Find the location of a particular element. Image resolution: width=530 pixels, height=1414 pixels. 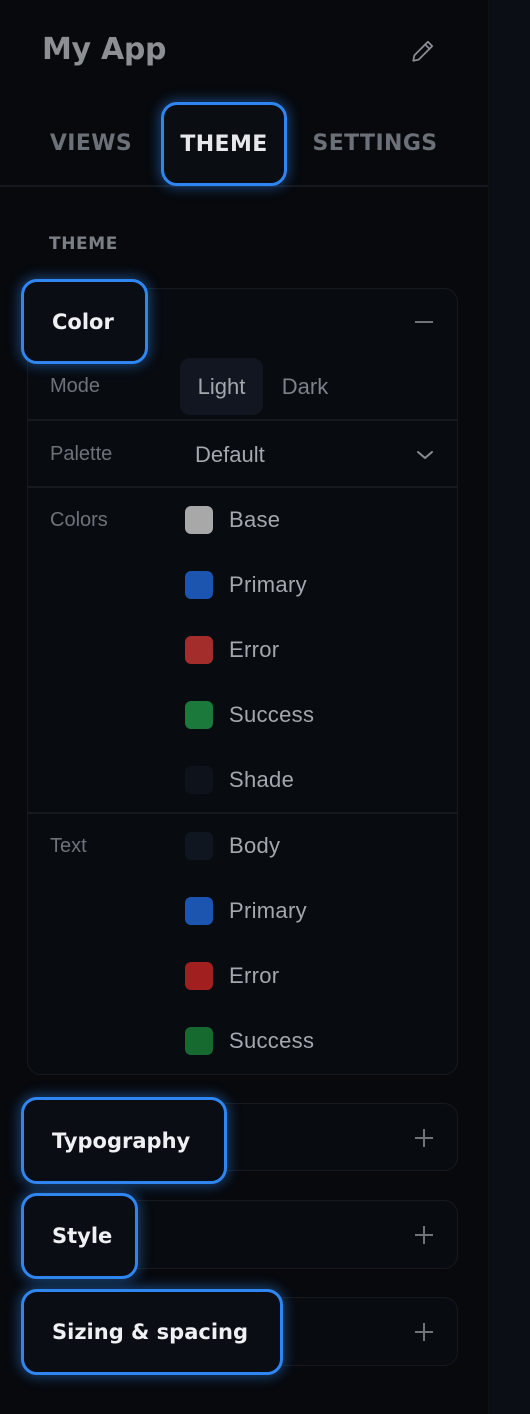

mode-light-option: Light is located at coordinates (221, 386).